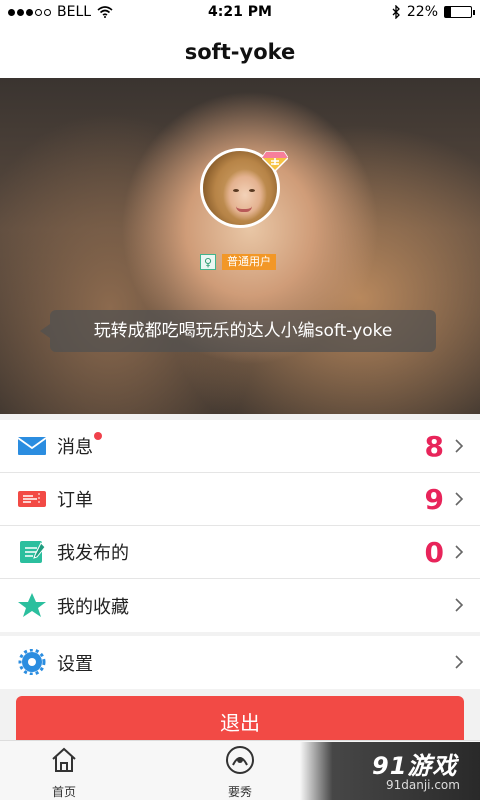 Image resolution: width=480 pixels, height=800 pixels. Describe the element at coordinates (240, 13) in the screenshot. I see `status-bar: BELL 4:21 PM 22%` at that location.